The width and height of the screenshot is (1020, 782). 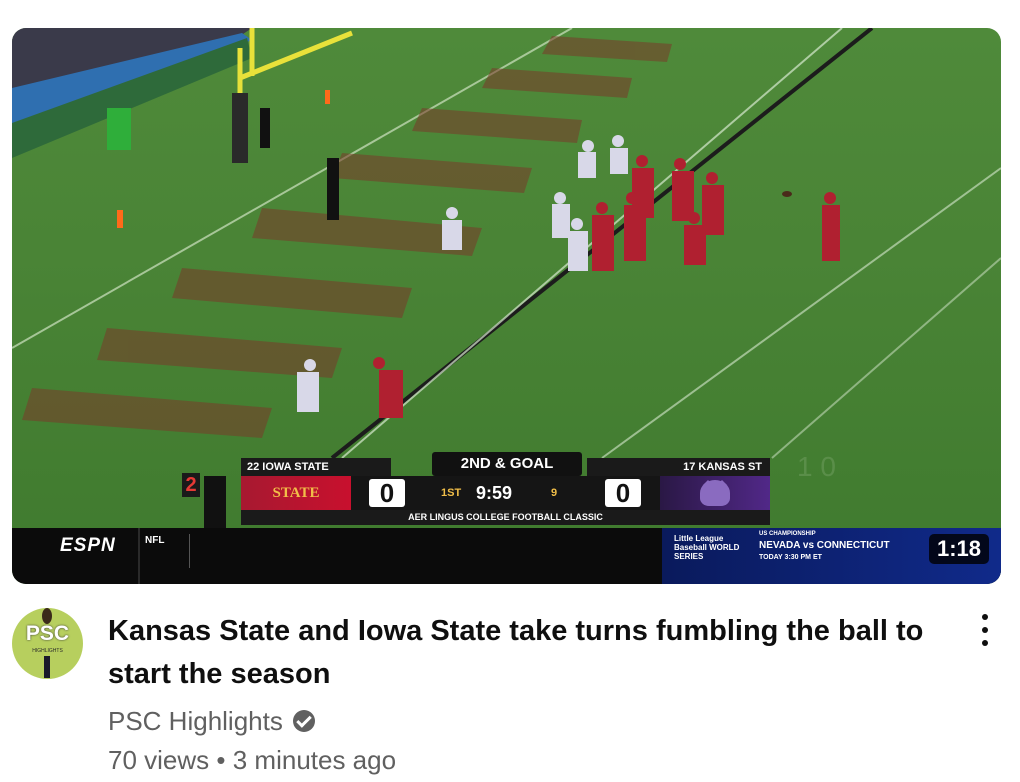 I want to click on channel-avatar: PSC HIGHLIGHTS, so click(x=47, y=643).